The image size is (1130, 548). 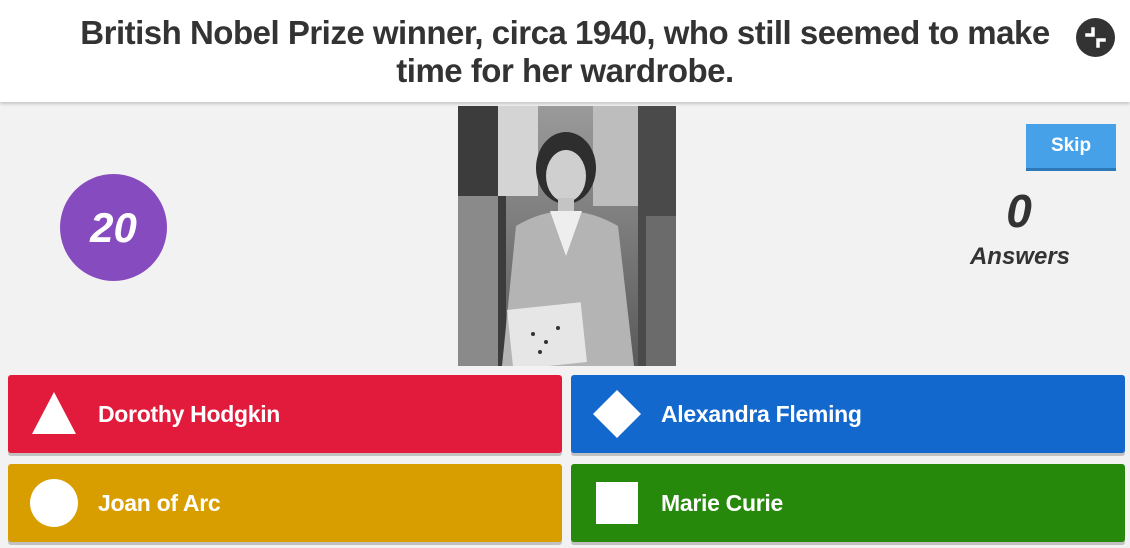 I want to click on answer-label: Alexandra Fleming, so click(x=761, y=414).